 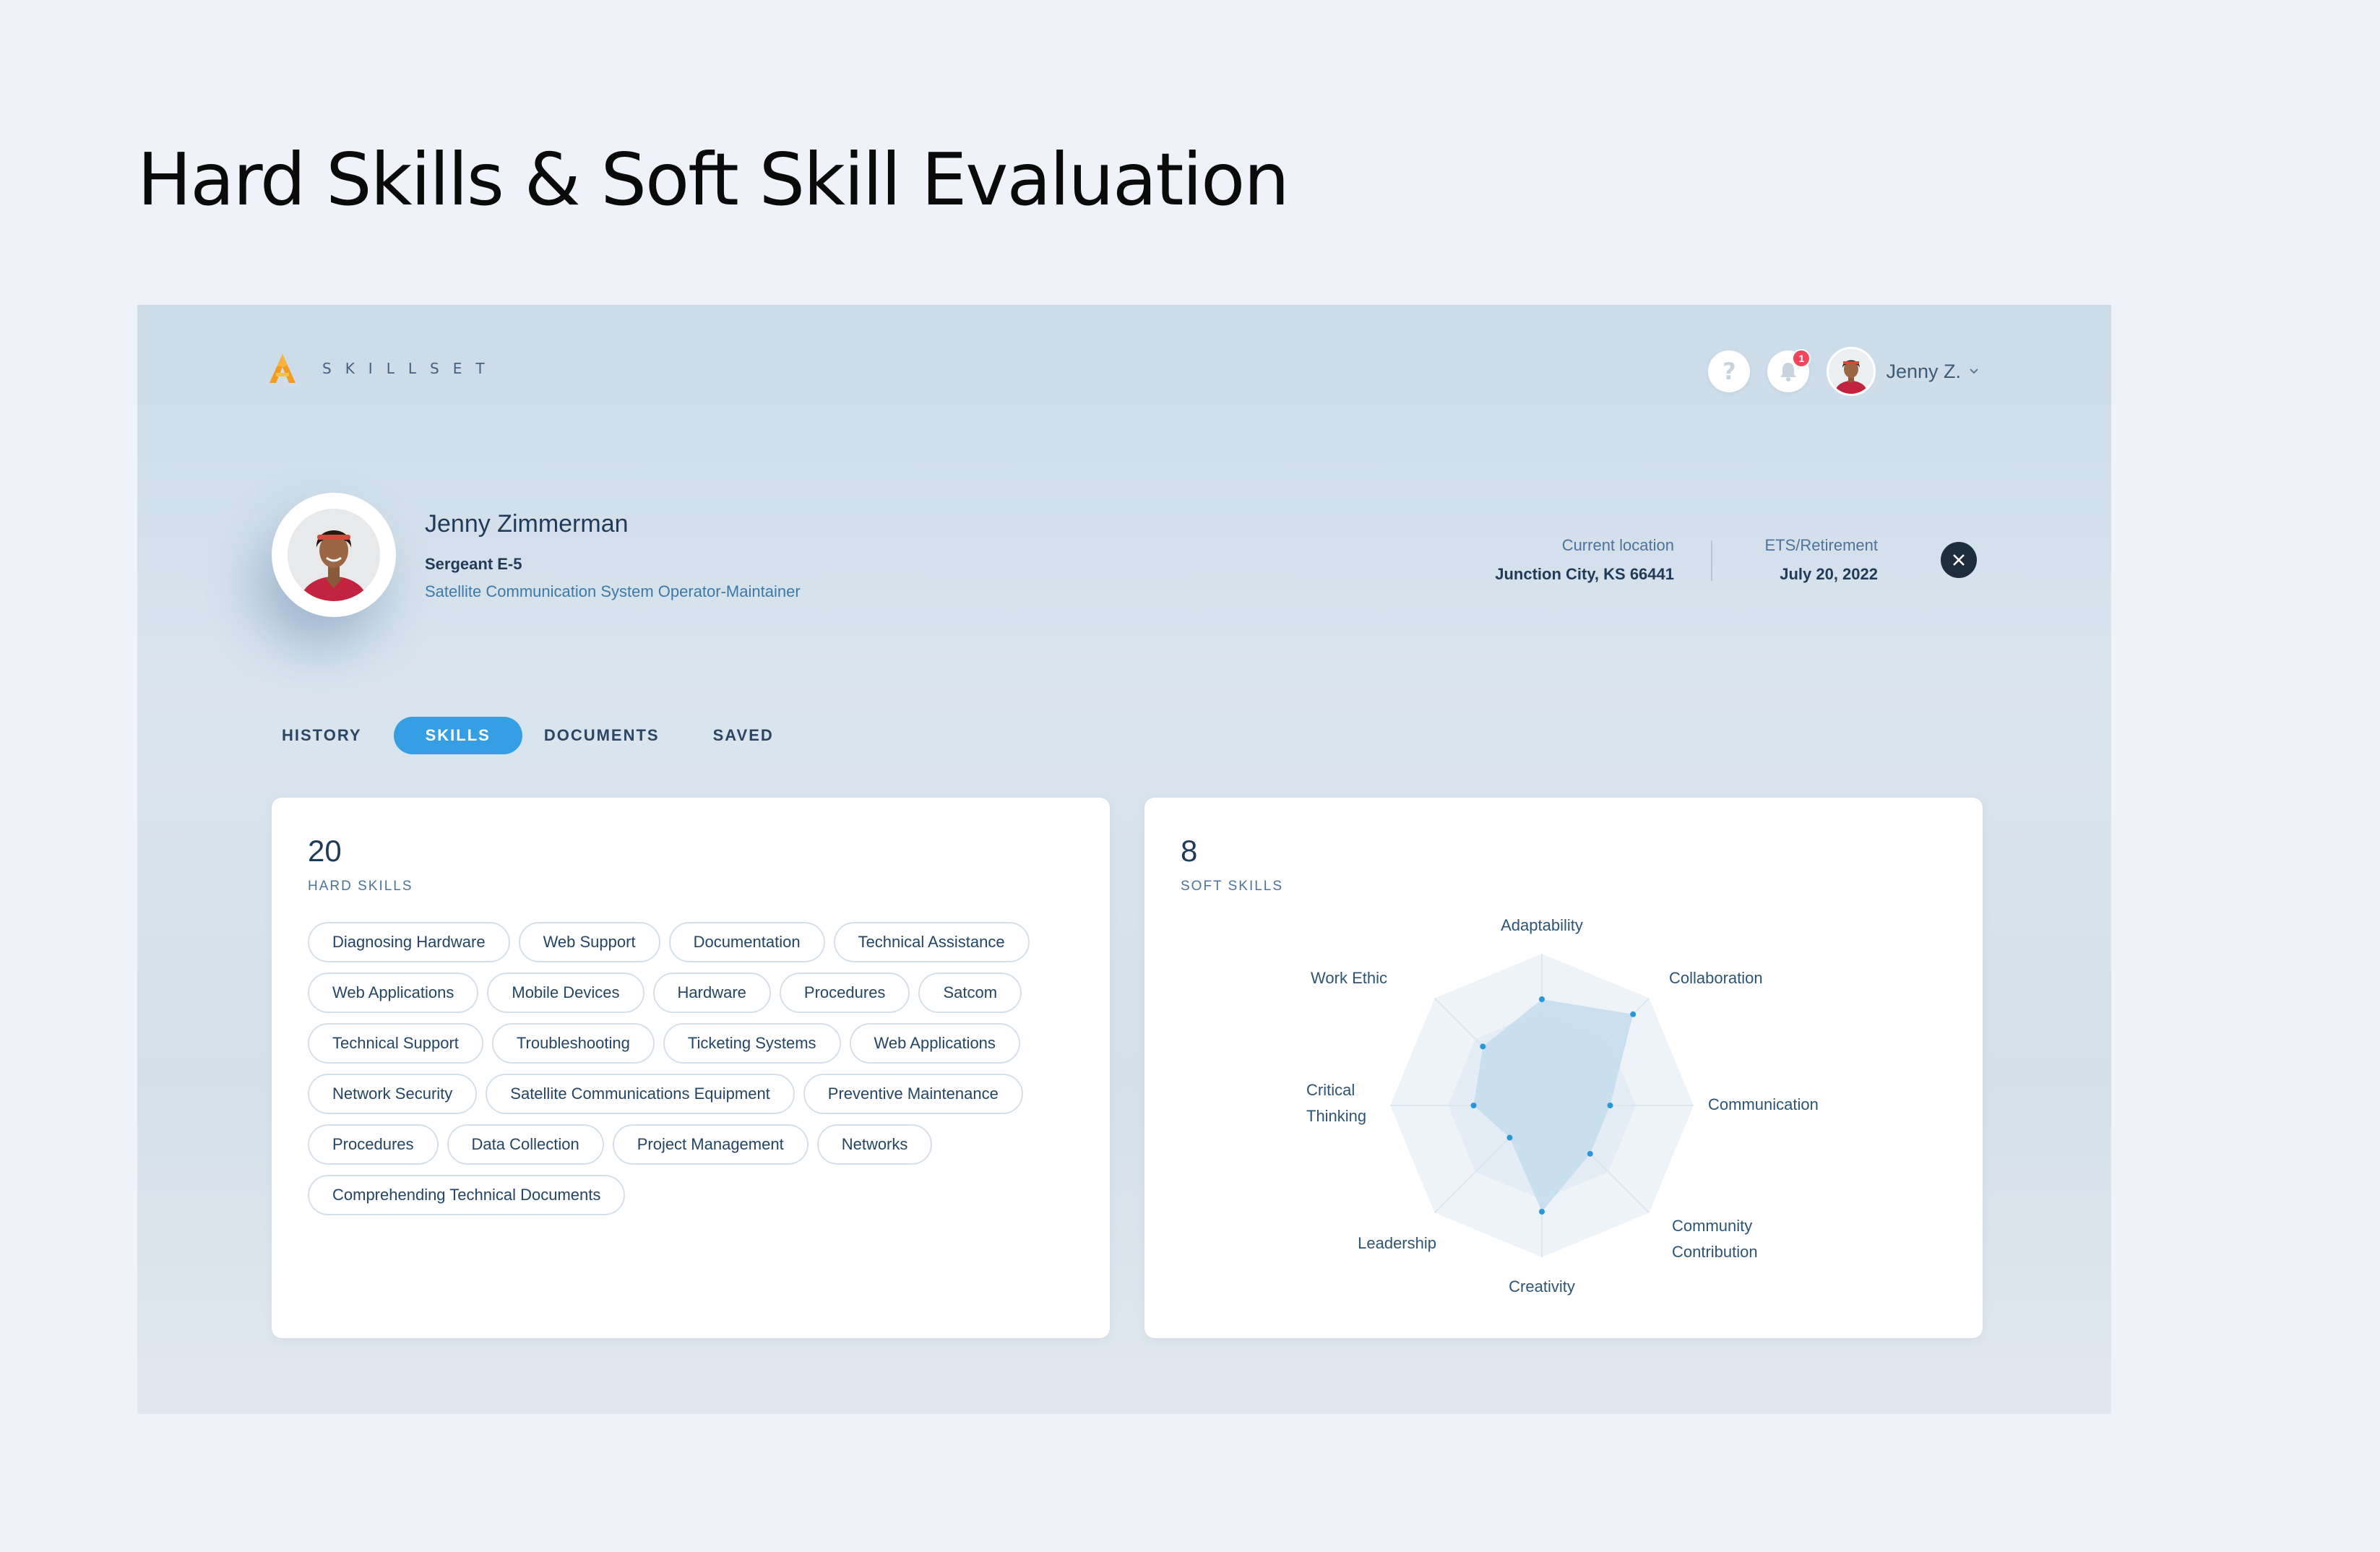 I want to click on close-button, so click(x=1959, y=560).